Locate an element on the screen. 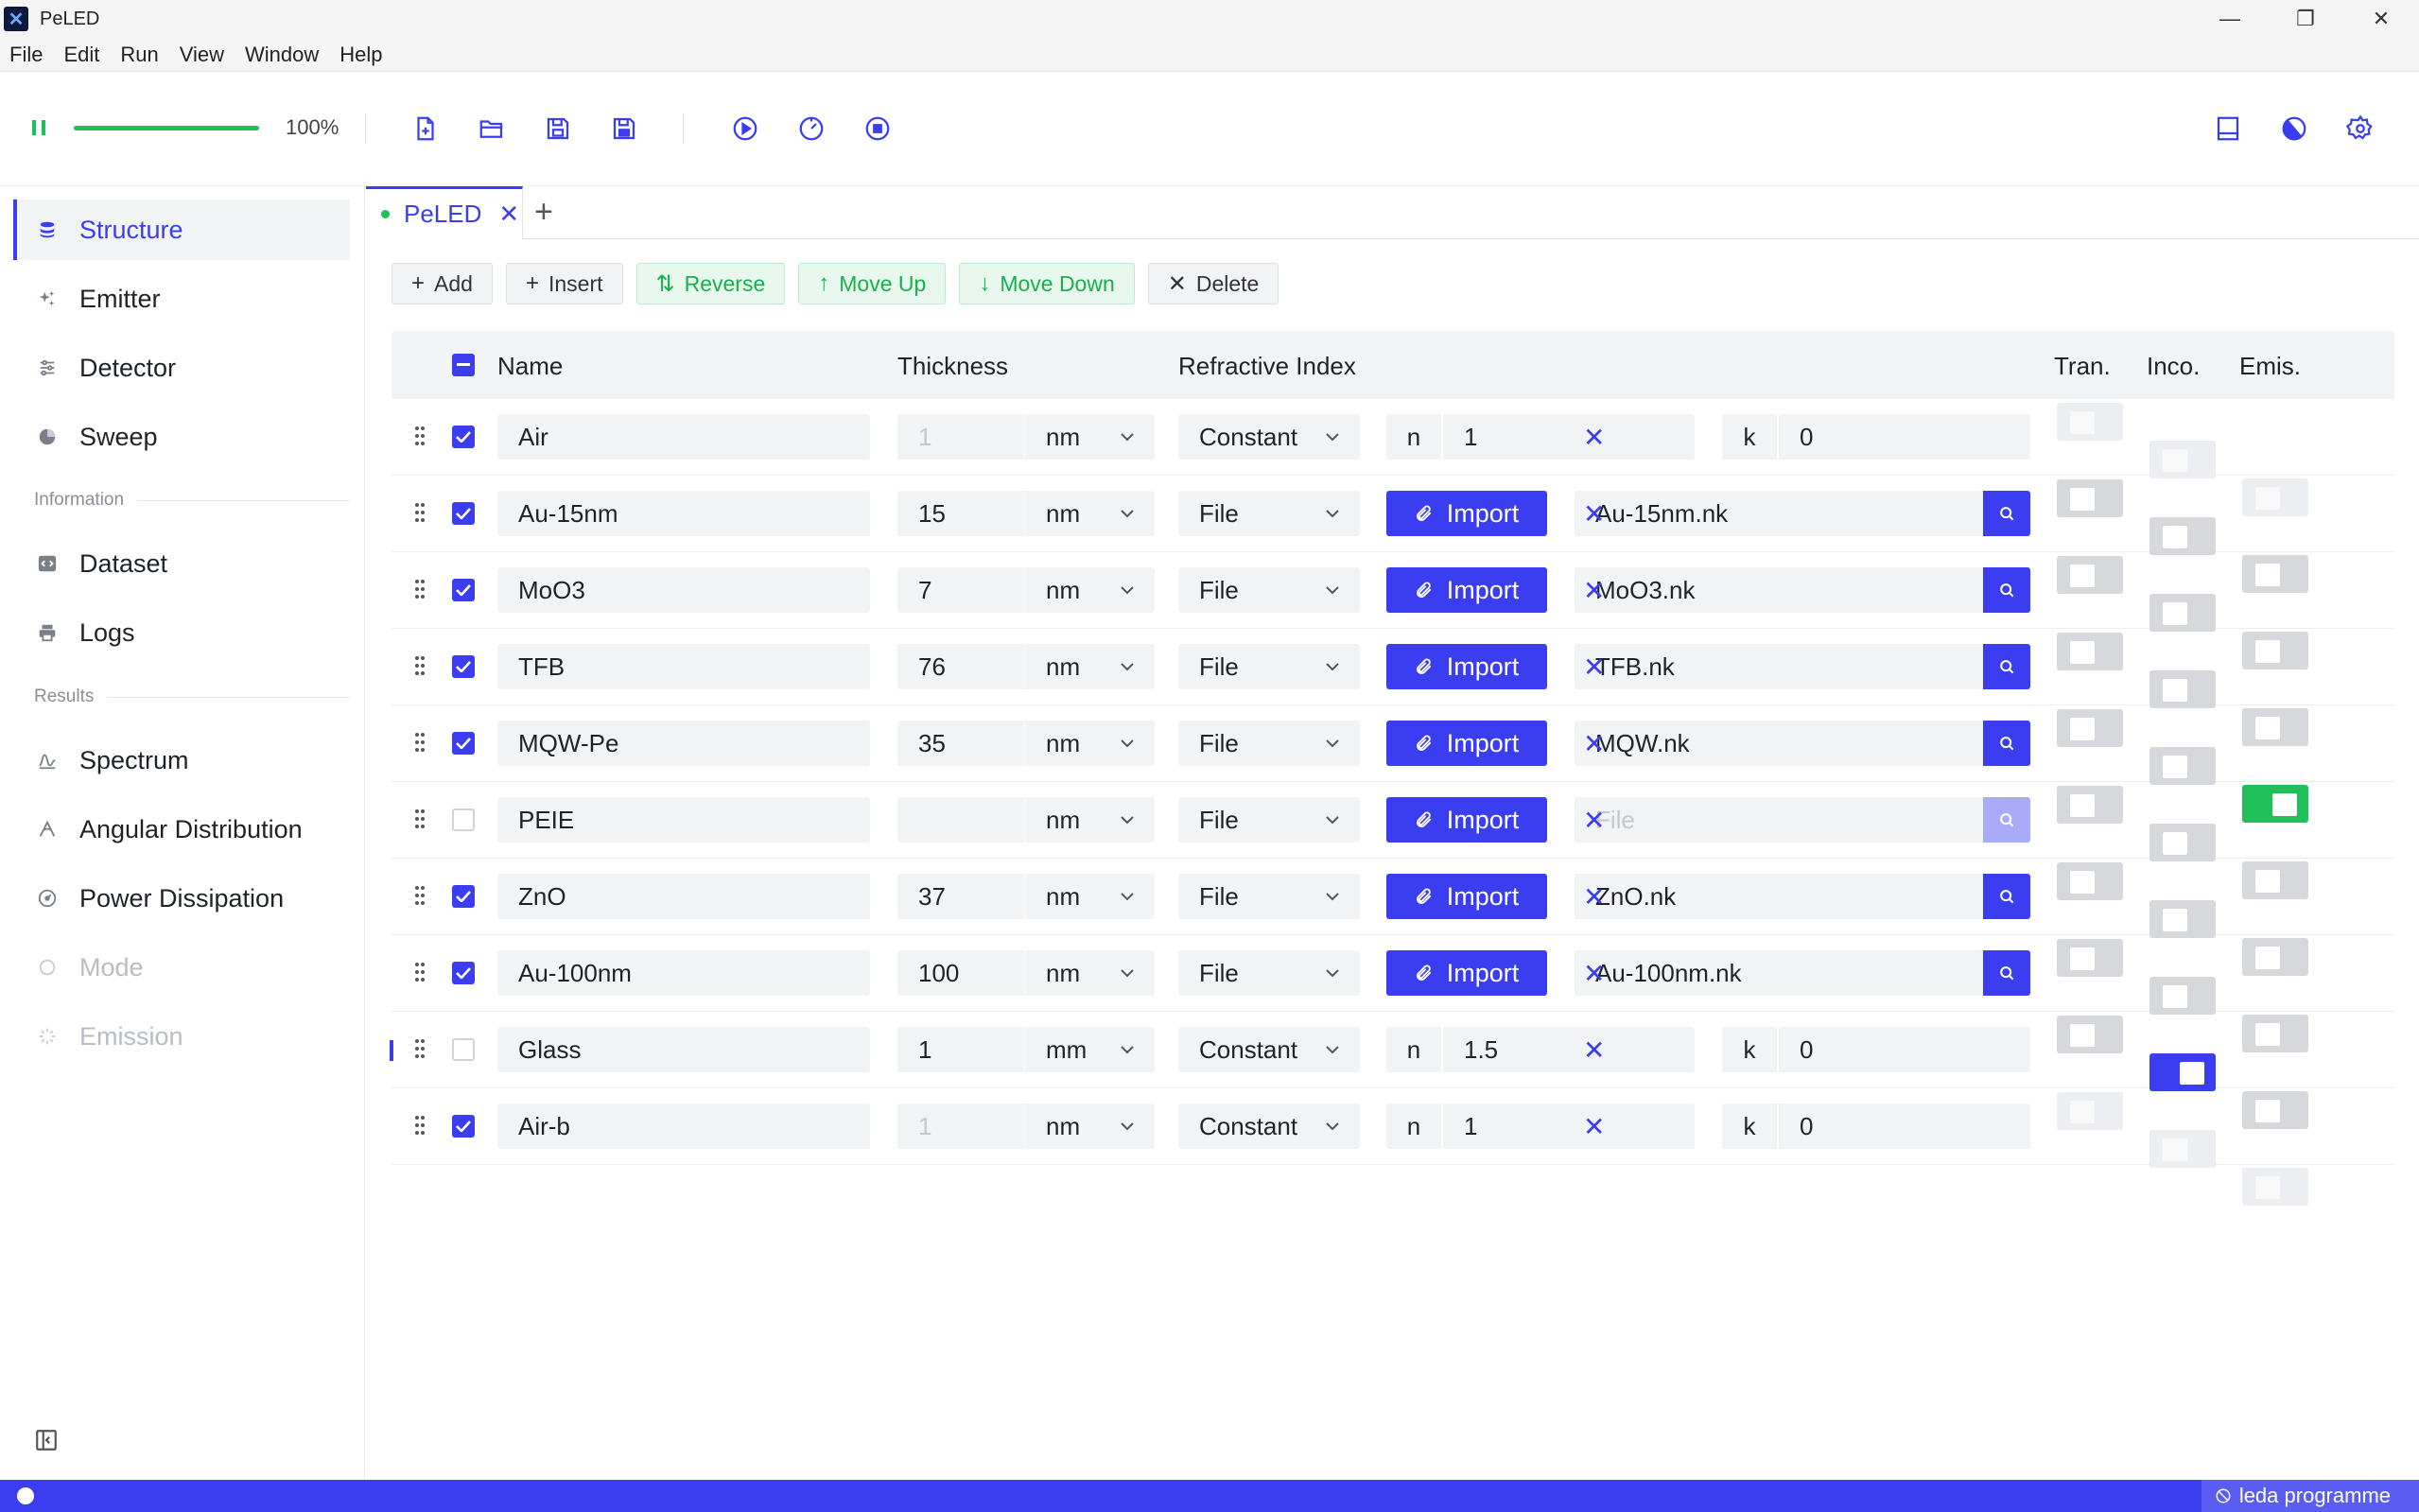  add-button: + Add is located at coordinates (442, 283).